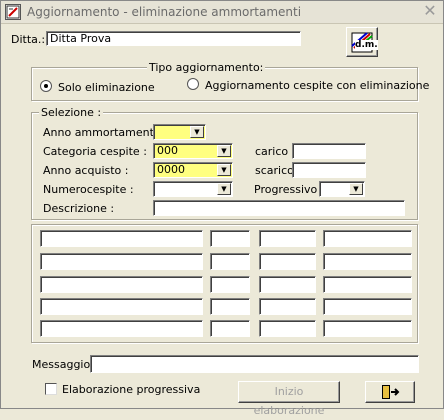 This screenshot has width=444, height=420. Describe the element at coordinates (254, 364) in the screenshot. I see `messaggio-field` at that location.